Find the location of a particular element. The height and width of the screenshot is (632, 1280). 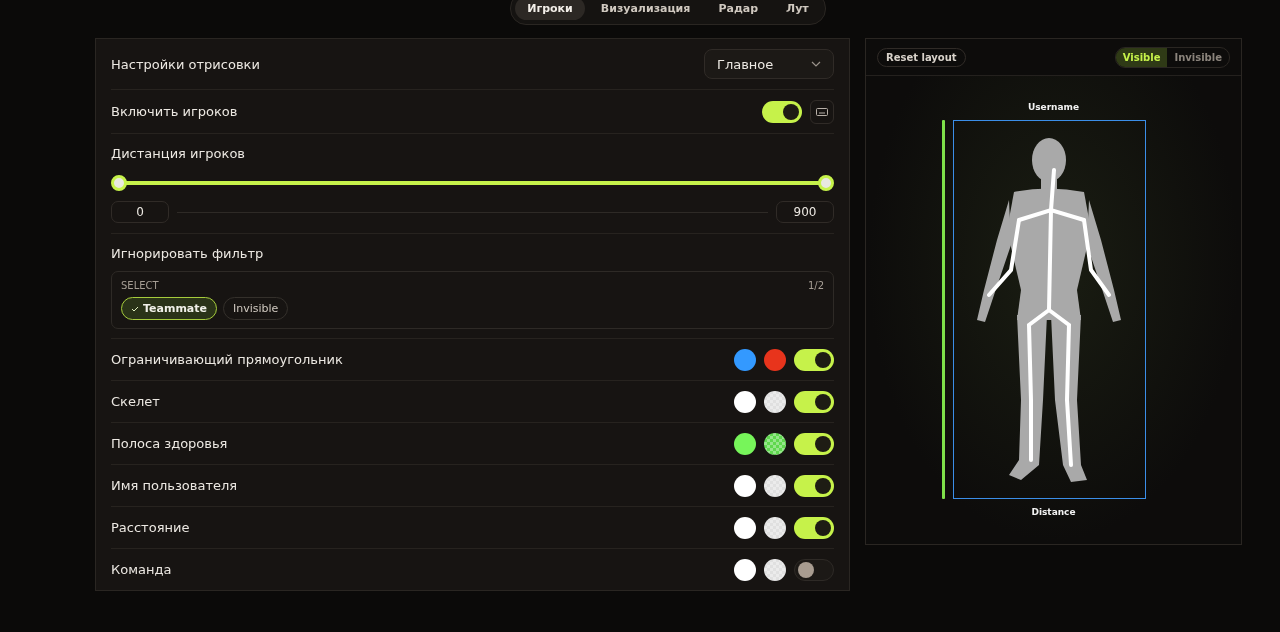

setting-label: Имя пользователя is located at coordinates (174, 485).